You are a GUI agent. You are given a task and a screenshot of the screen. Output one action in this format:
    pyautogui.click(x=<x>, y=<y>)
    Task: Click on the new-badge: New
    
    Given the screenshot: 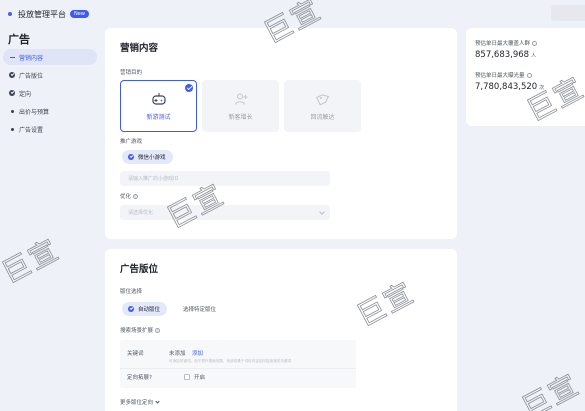 What is the action you would take?
    pyautogui.click(x=79, y=14)
    